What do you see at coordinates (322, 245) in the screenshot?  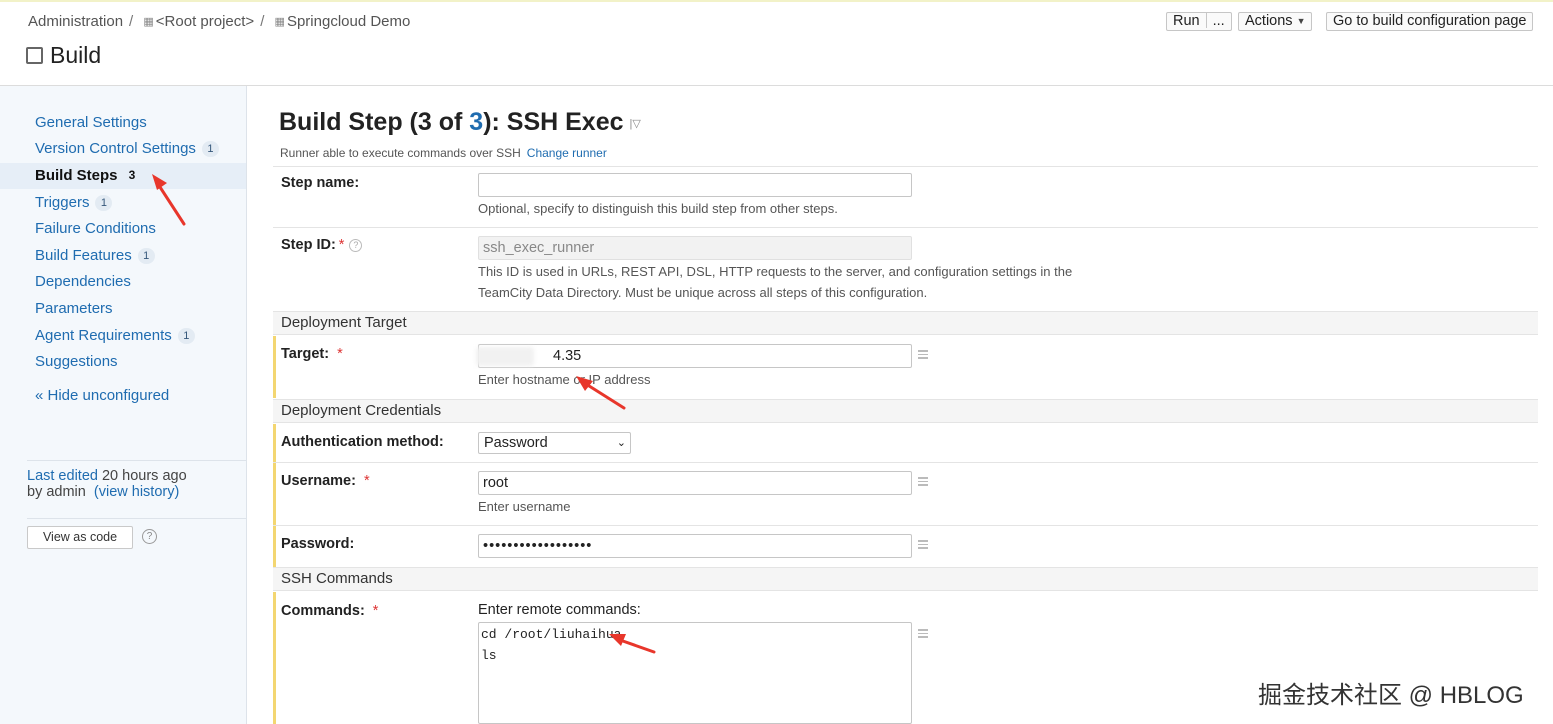 I see `step-id-label: Step ID: *?` at bounding box center [322, 245].